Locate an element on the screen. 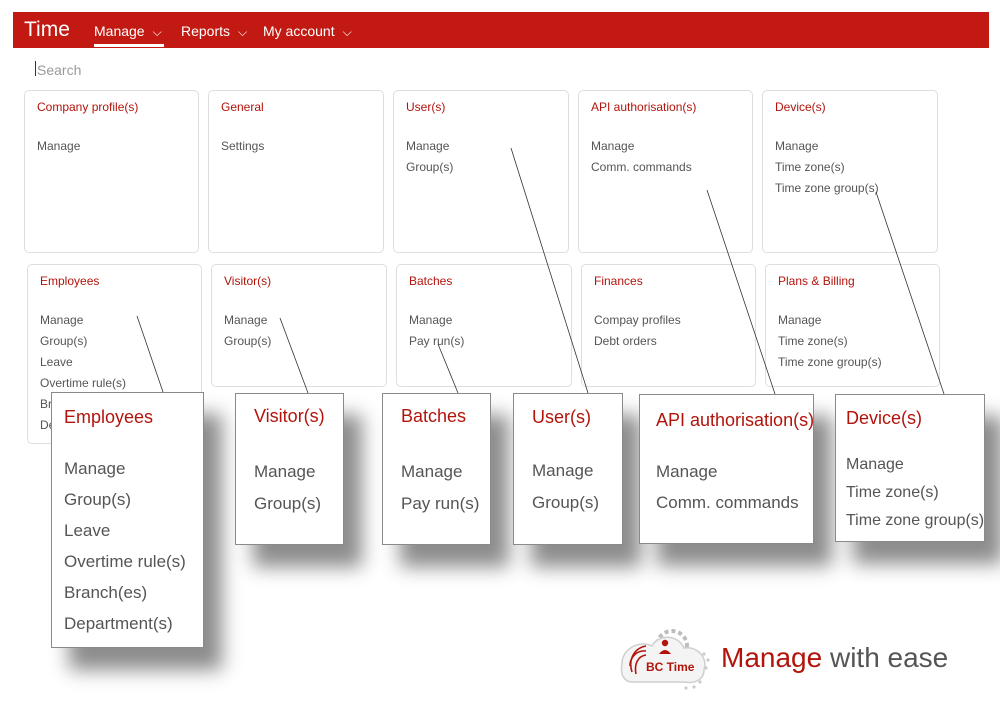 This screenshot has height=707, width=1000. card-title: Employees is located at coordinates (70, 281).